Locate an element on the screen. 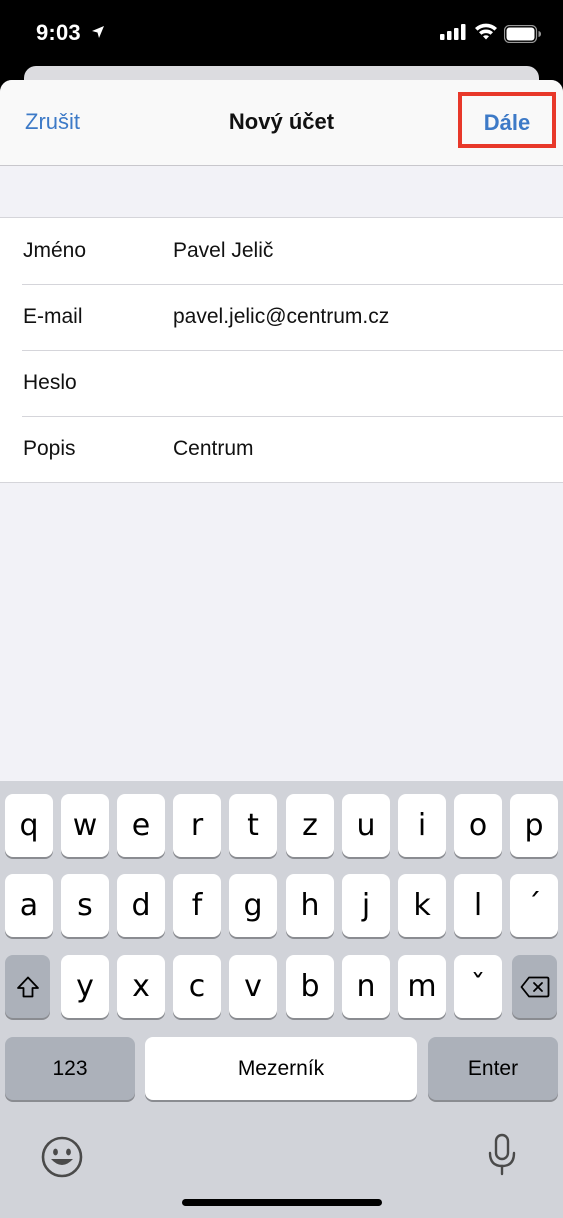 The width and height of the screenshot is (563, 1218). shift-key is located at coordinates (27, 986).